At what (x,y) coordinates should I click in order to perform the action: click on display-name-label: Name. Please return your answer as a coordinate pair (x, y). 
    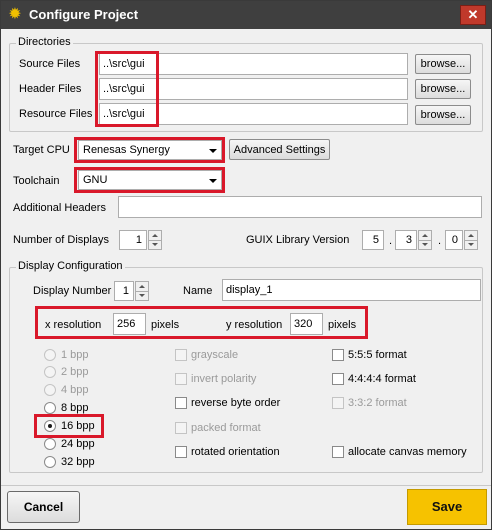
    Looking at the image, I should click on (198, 291).